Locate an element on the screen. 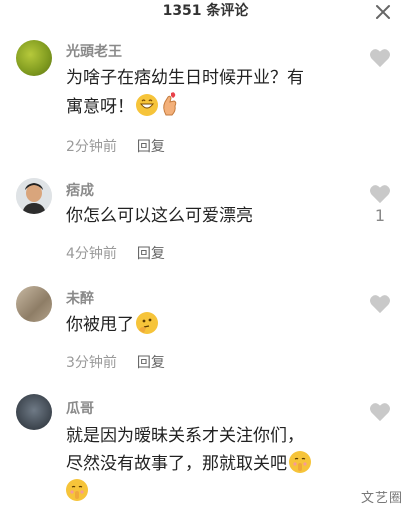  comment-time: 4分钟前 is located at coordinates (91, 254).